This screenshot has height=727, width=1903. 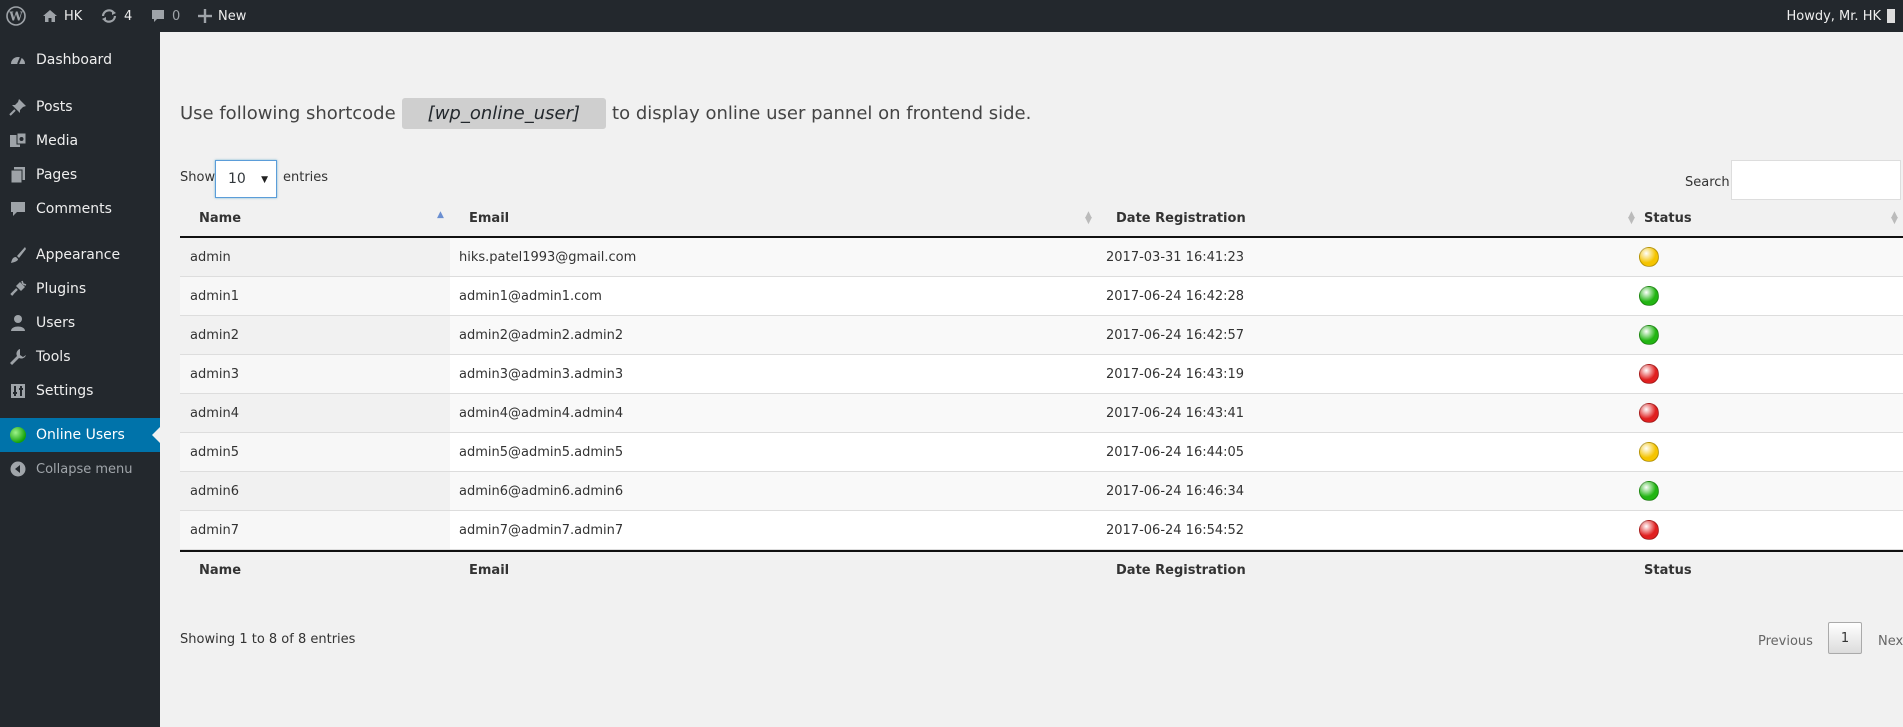 I want to click on next-page-button: Next, so click(x=1890, y=641).